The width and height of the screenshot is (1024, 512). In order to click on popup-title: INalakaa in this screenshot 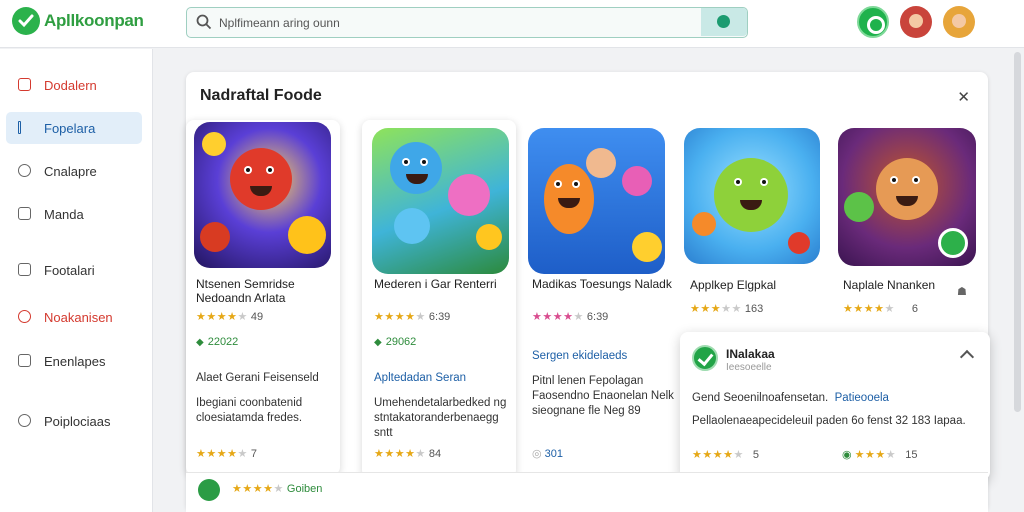, I will do `click(750, 354)`.